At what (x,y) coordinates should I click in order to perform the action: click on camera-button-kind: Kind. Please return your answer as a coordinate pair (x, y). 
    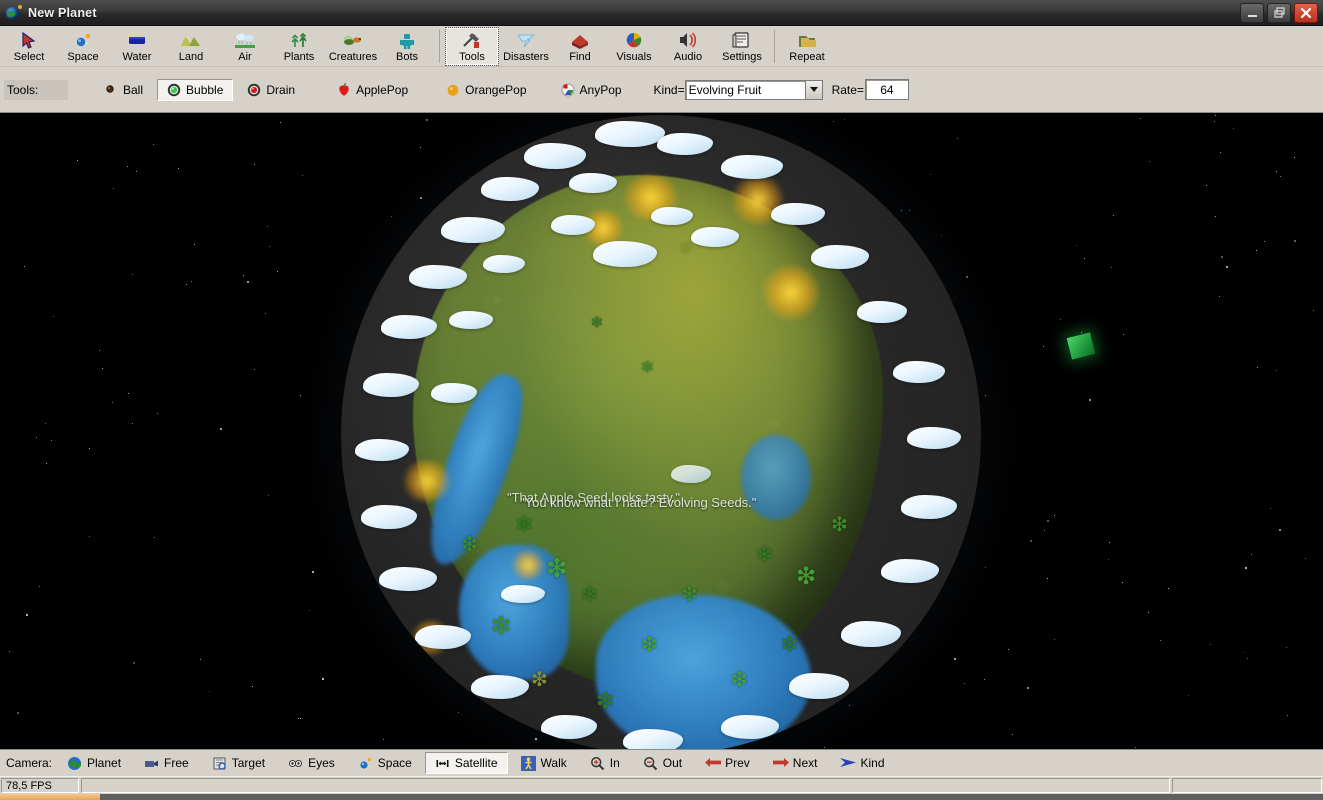
    Looking at the image, I should click on (862, 763).